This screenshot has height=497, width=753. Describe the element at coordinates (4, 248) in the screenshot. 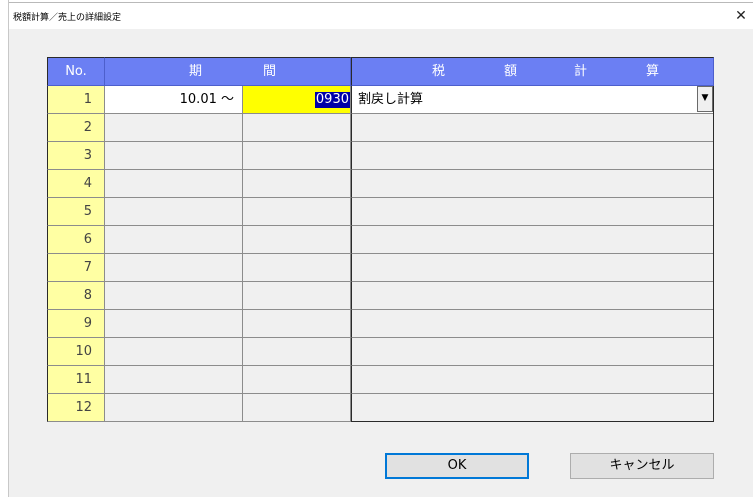

I see `window-left-border` at that location.